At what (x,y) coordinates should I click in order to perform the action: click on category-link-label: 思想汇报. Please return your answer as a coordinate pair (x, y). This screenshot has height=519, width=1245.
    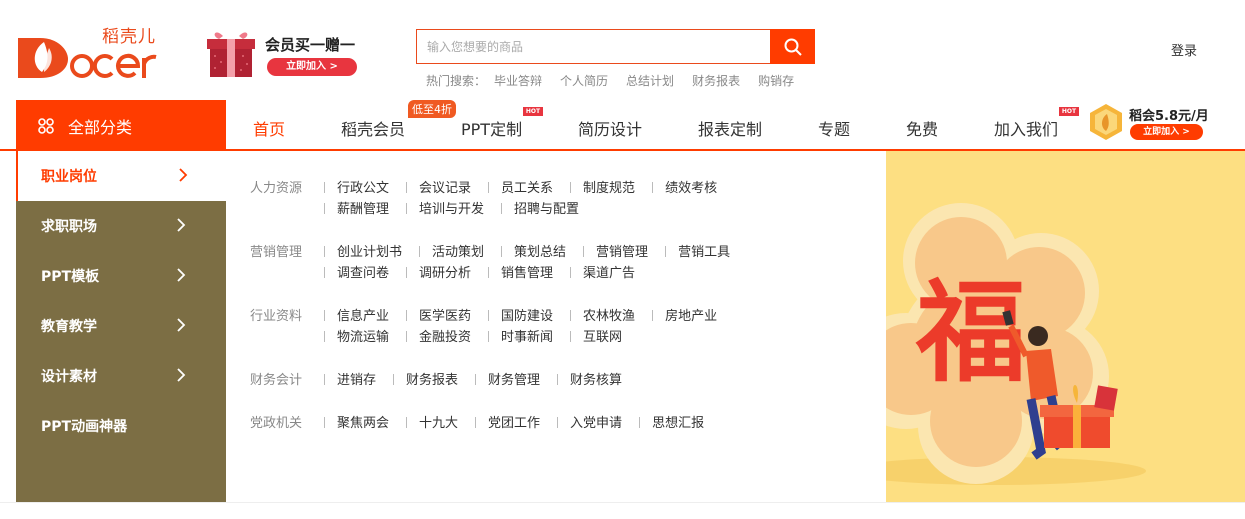
    Looking at the image, I should click on (678, 423).